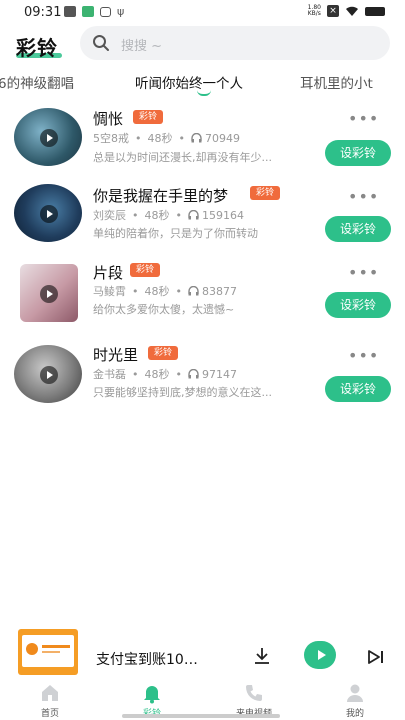 This screenshot has height=720, width=405. What do you see at coordinates (50, 693) in the screenshot?
I see `home-icon` at bounding box center [50, 693].